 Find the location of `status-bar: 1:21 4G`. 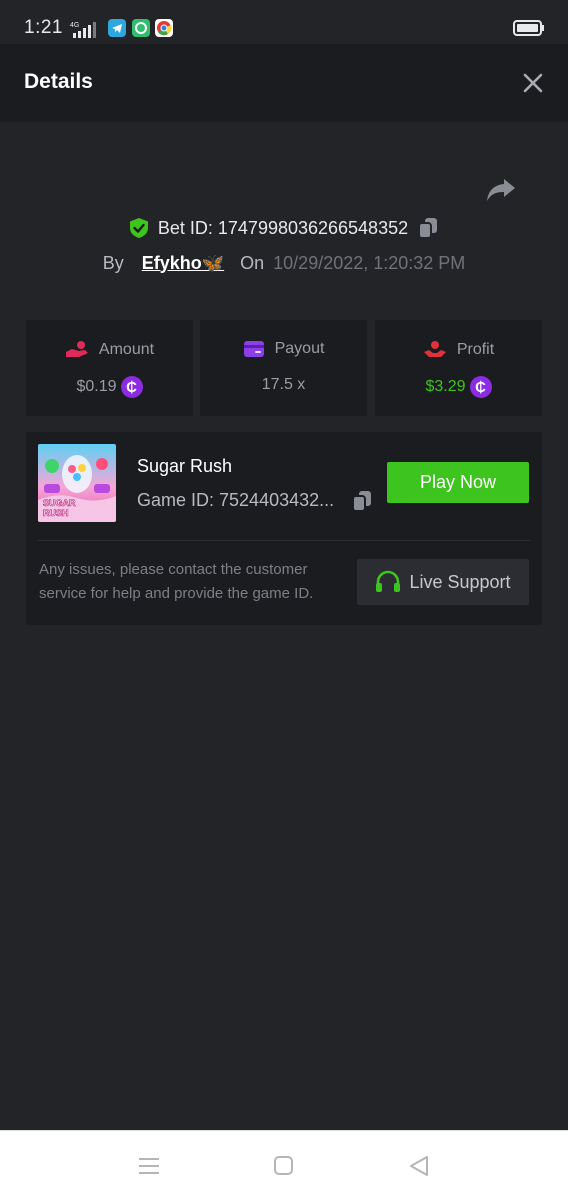

status-bar: 1:21 4G is located at coordinates (284, 22).